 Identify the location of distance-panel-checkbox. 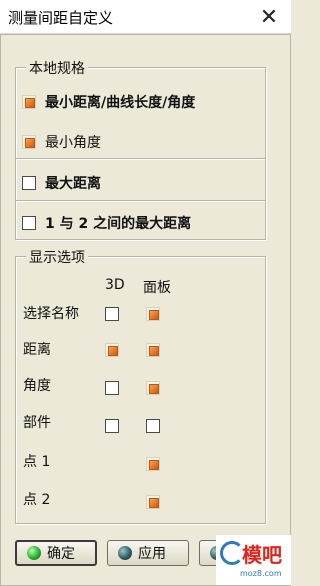
(153, 350).